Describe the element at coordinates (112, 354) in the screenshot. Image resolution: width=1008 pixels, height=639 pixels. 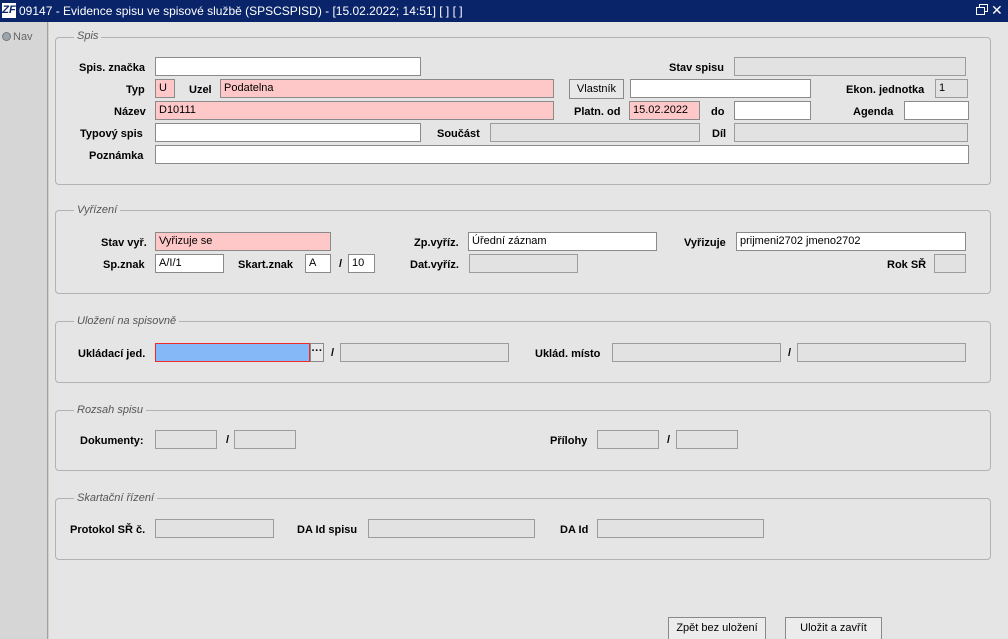
I see `ukladaci-jed-label: Ukládací jed.` at that location.